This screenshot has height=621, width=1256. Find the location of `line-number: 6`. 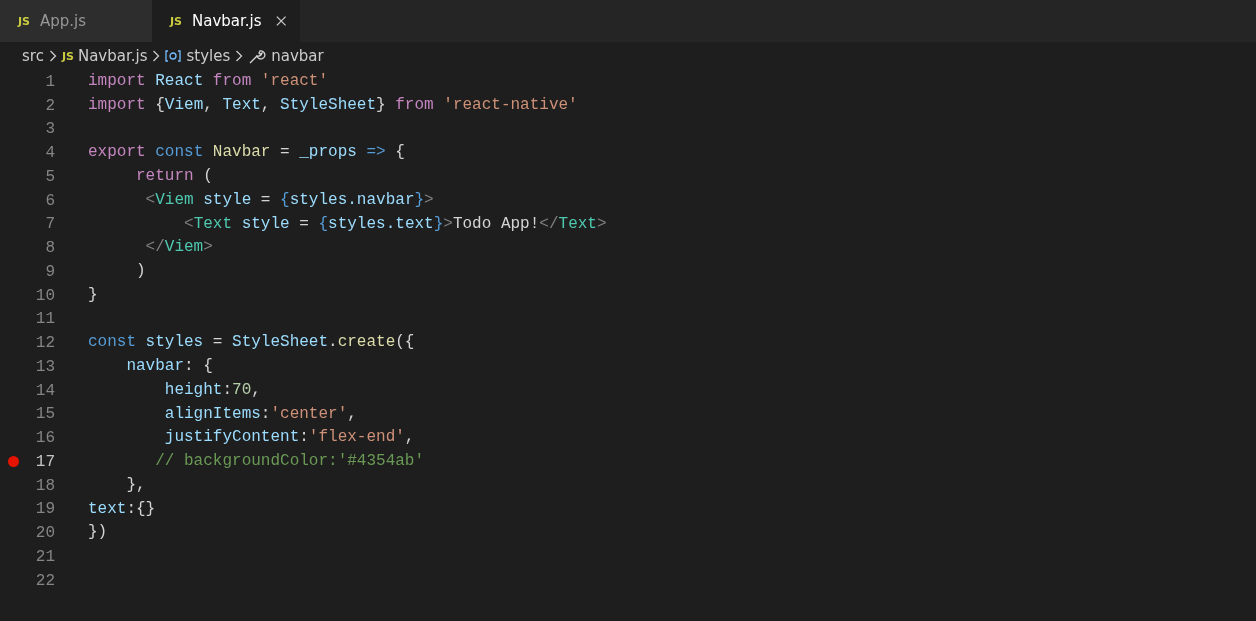

line-number: 6 is located at coordinates (49, 200).